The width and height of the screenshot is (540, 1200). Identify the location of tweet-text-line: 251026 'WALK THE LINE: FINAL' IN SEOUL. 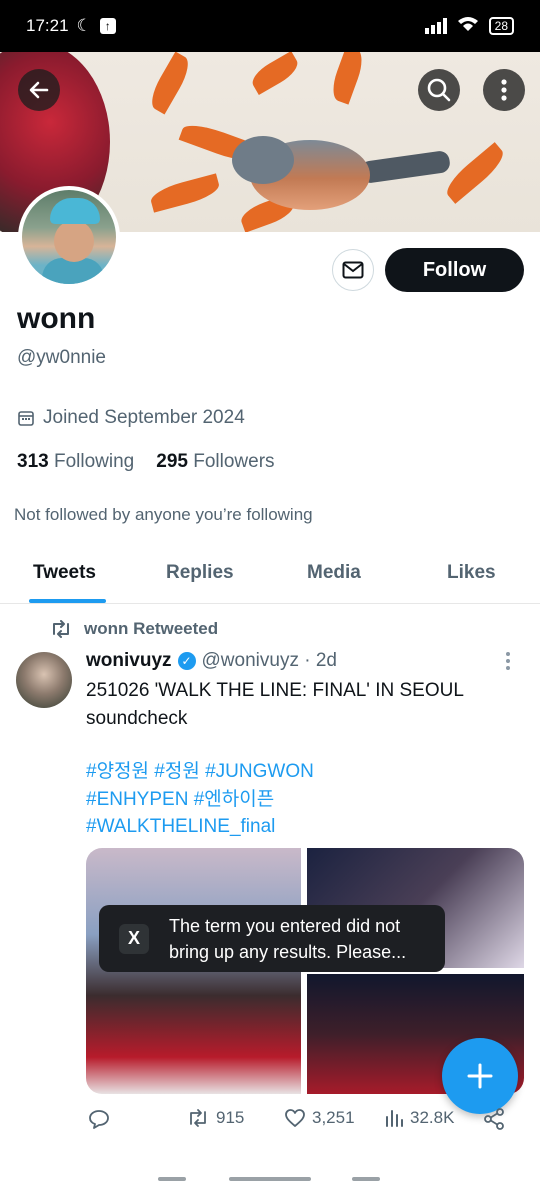
(275, 690).